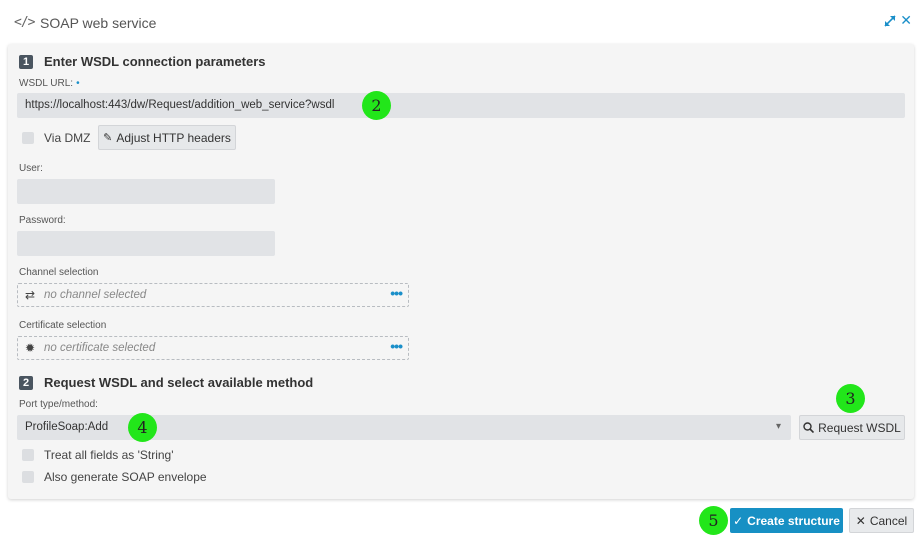 This screenshot has height=542, width=922. Describe the element at coordinates (31, 168) in the screenshot. I see `user-label: User:` at that location.